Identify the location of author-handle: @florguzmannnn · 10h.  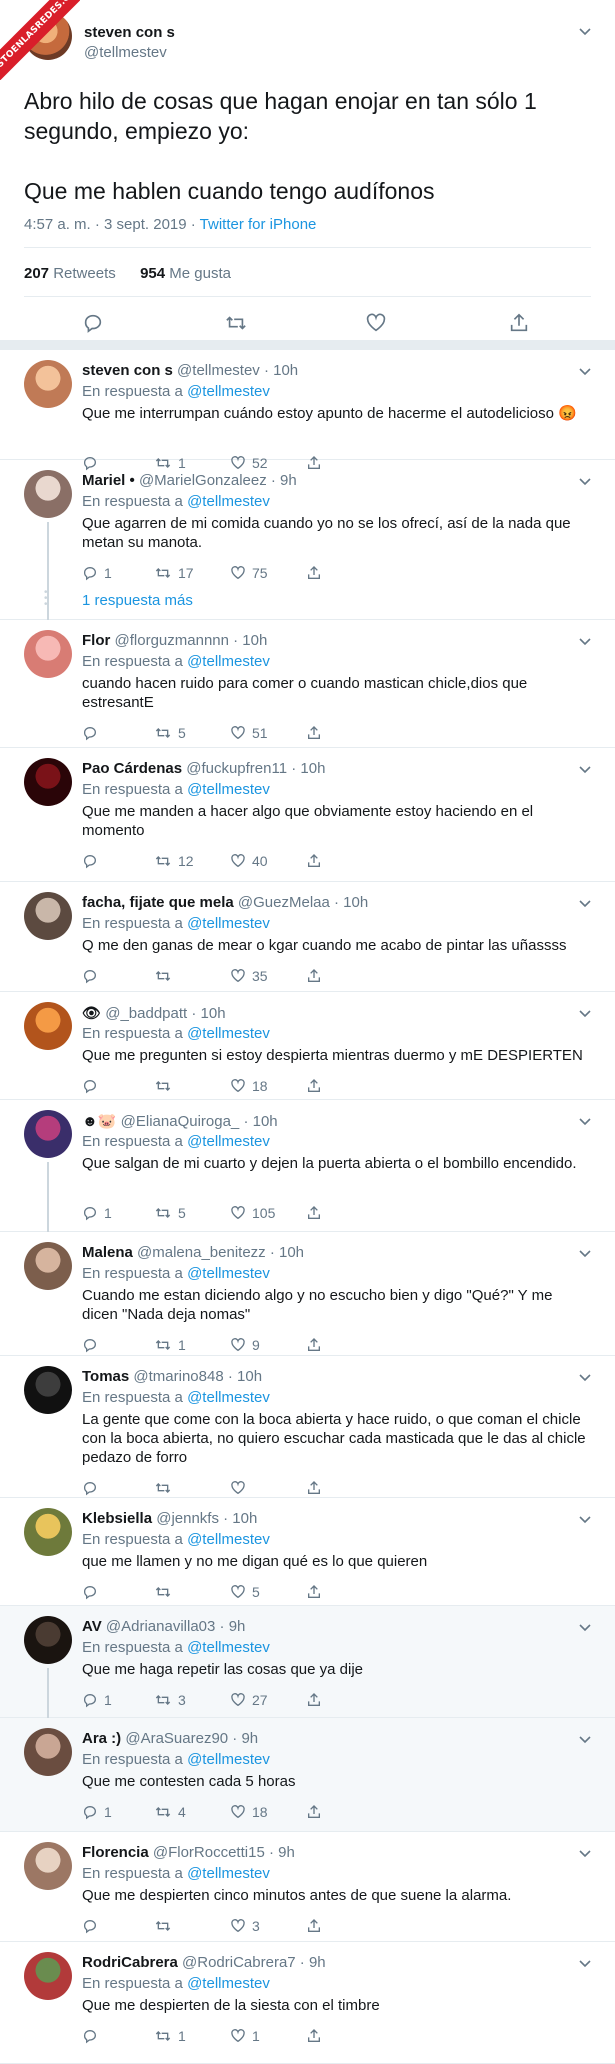
(191, 640).